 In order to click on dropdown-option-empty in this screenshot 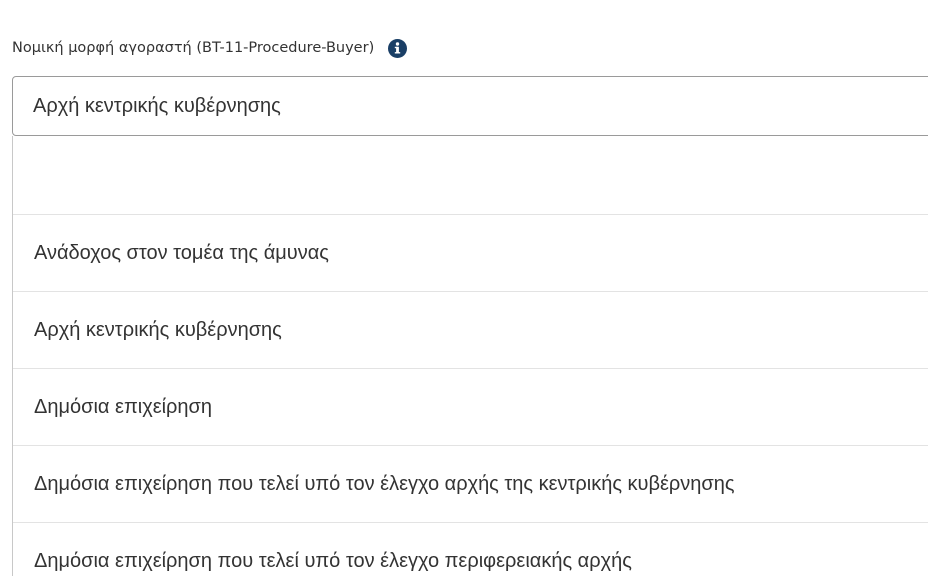, I will do `click(470, 175)`.